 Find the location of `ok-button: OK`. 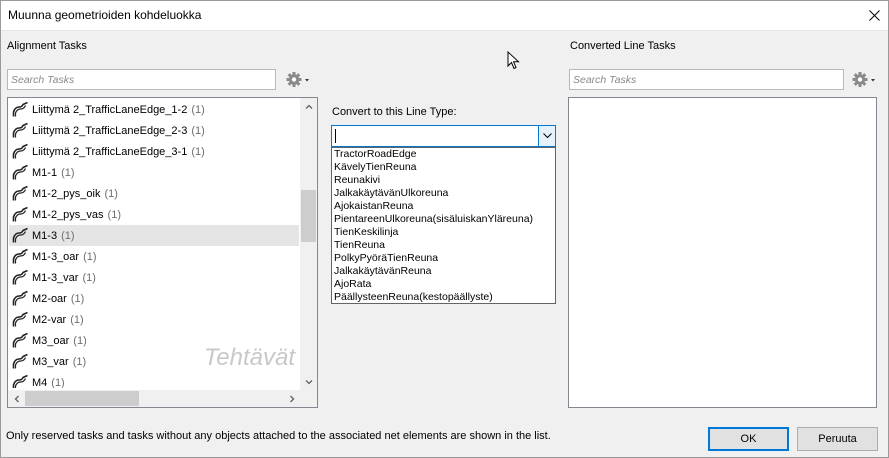

ok-button: OK is located at coordinates (748, 439).